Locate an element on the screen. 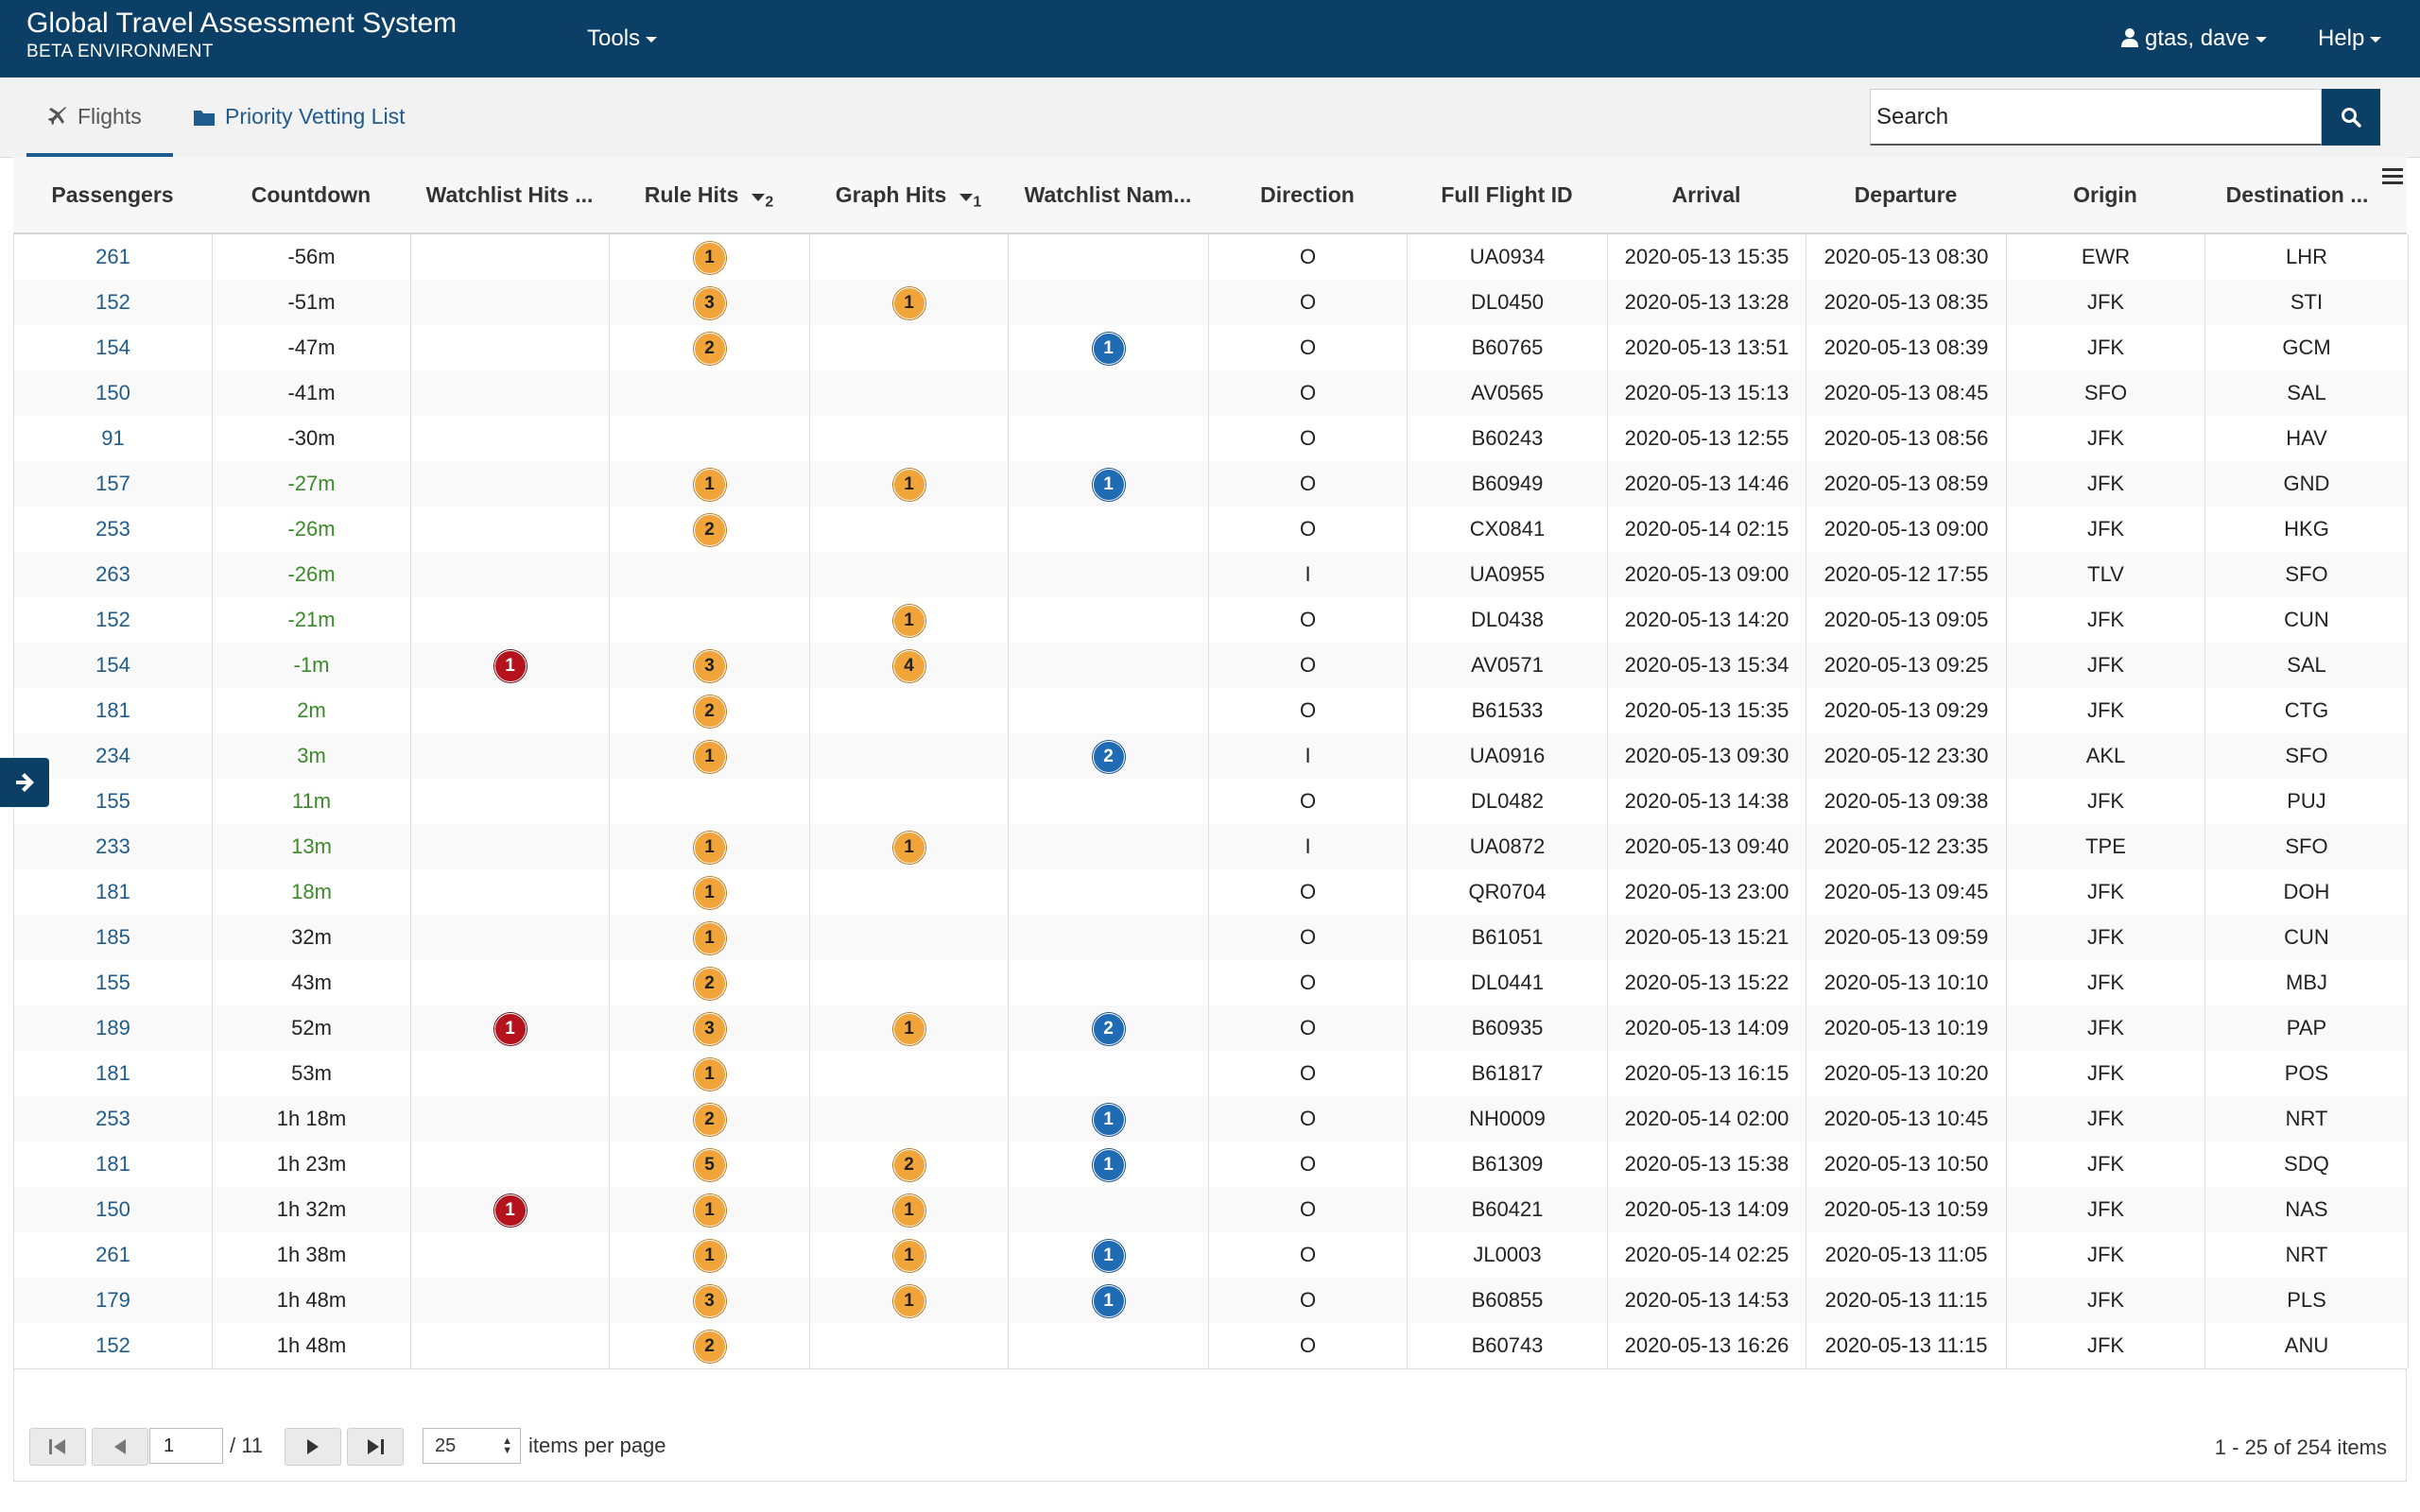 This screenshot has width=2420, height=1512. column-header-direction: Direction is located at coordinates (1307, 194).